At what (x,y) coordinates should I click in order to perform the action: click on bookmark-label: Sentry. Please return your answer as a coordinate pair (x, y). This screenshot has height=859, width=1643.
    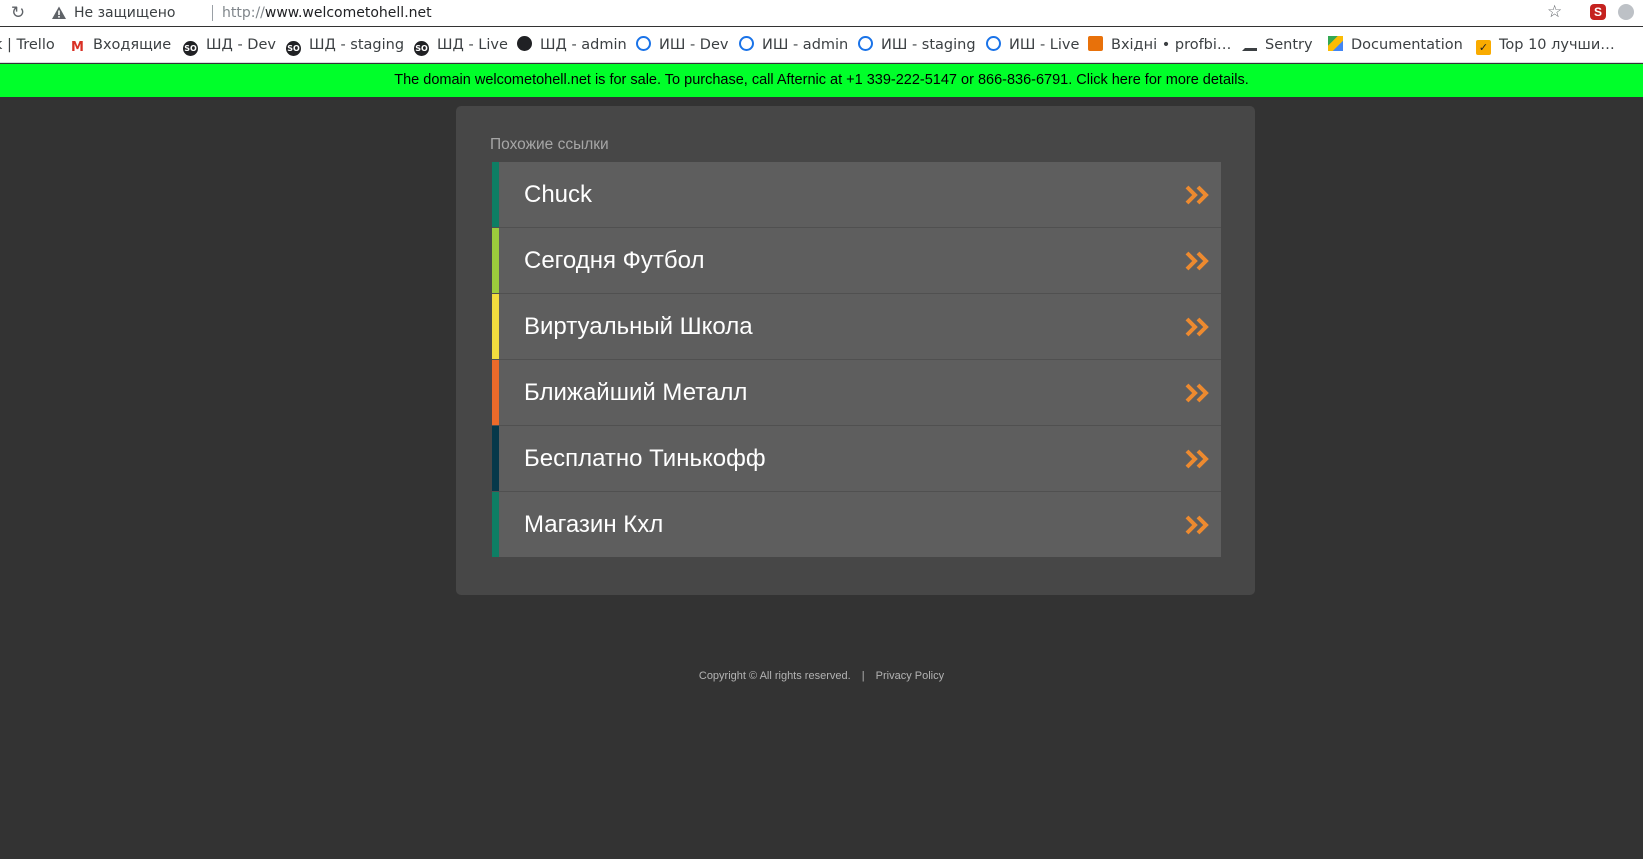
    Looking at the image, I should click on (1289, 45).